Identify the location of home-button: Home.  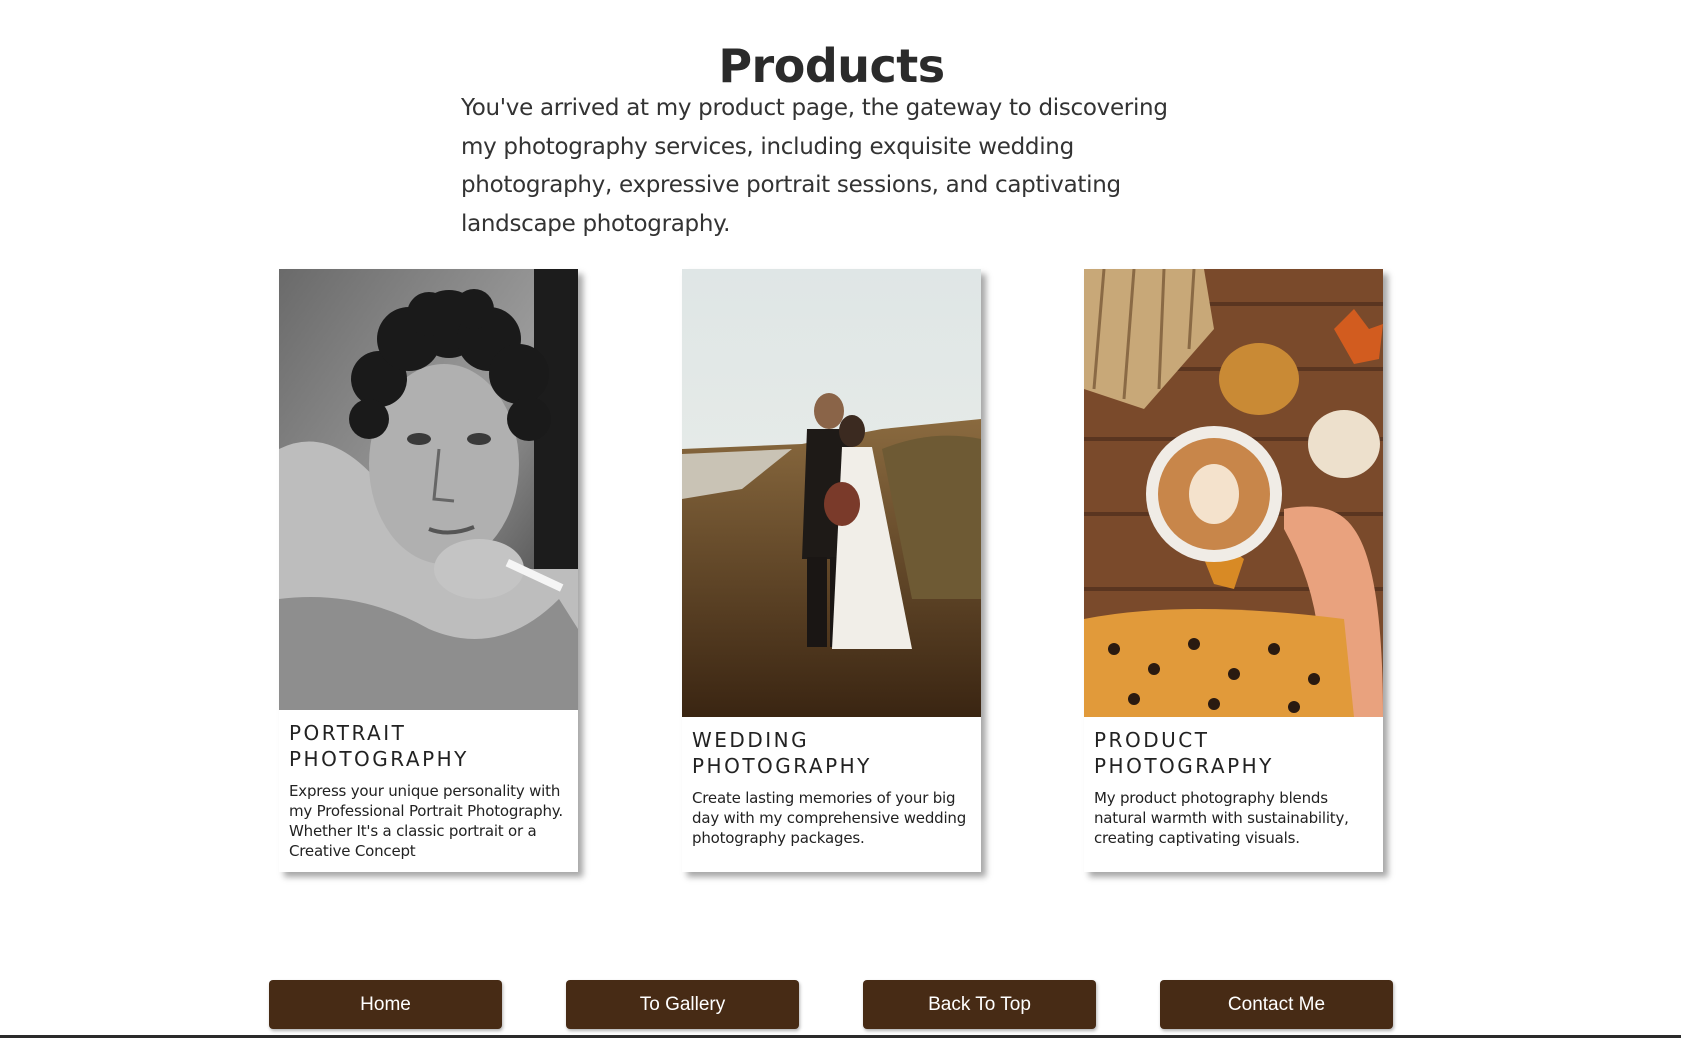
(385, 1004).